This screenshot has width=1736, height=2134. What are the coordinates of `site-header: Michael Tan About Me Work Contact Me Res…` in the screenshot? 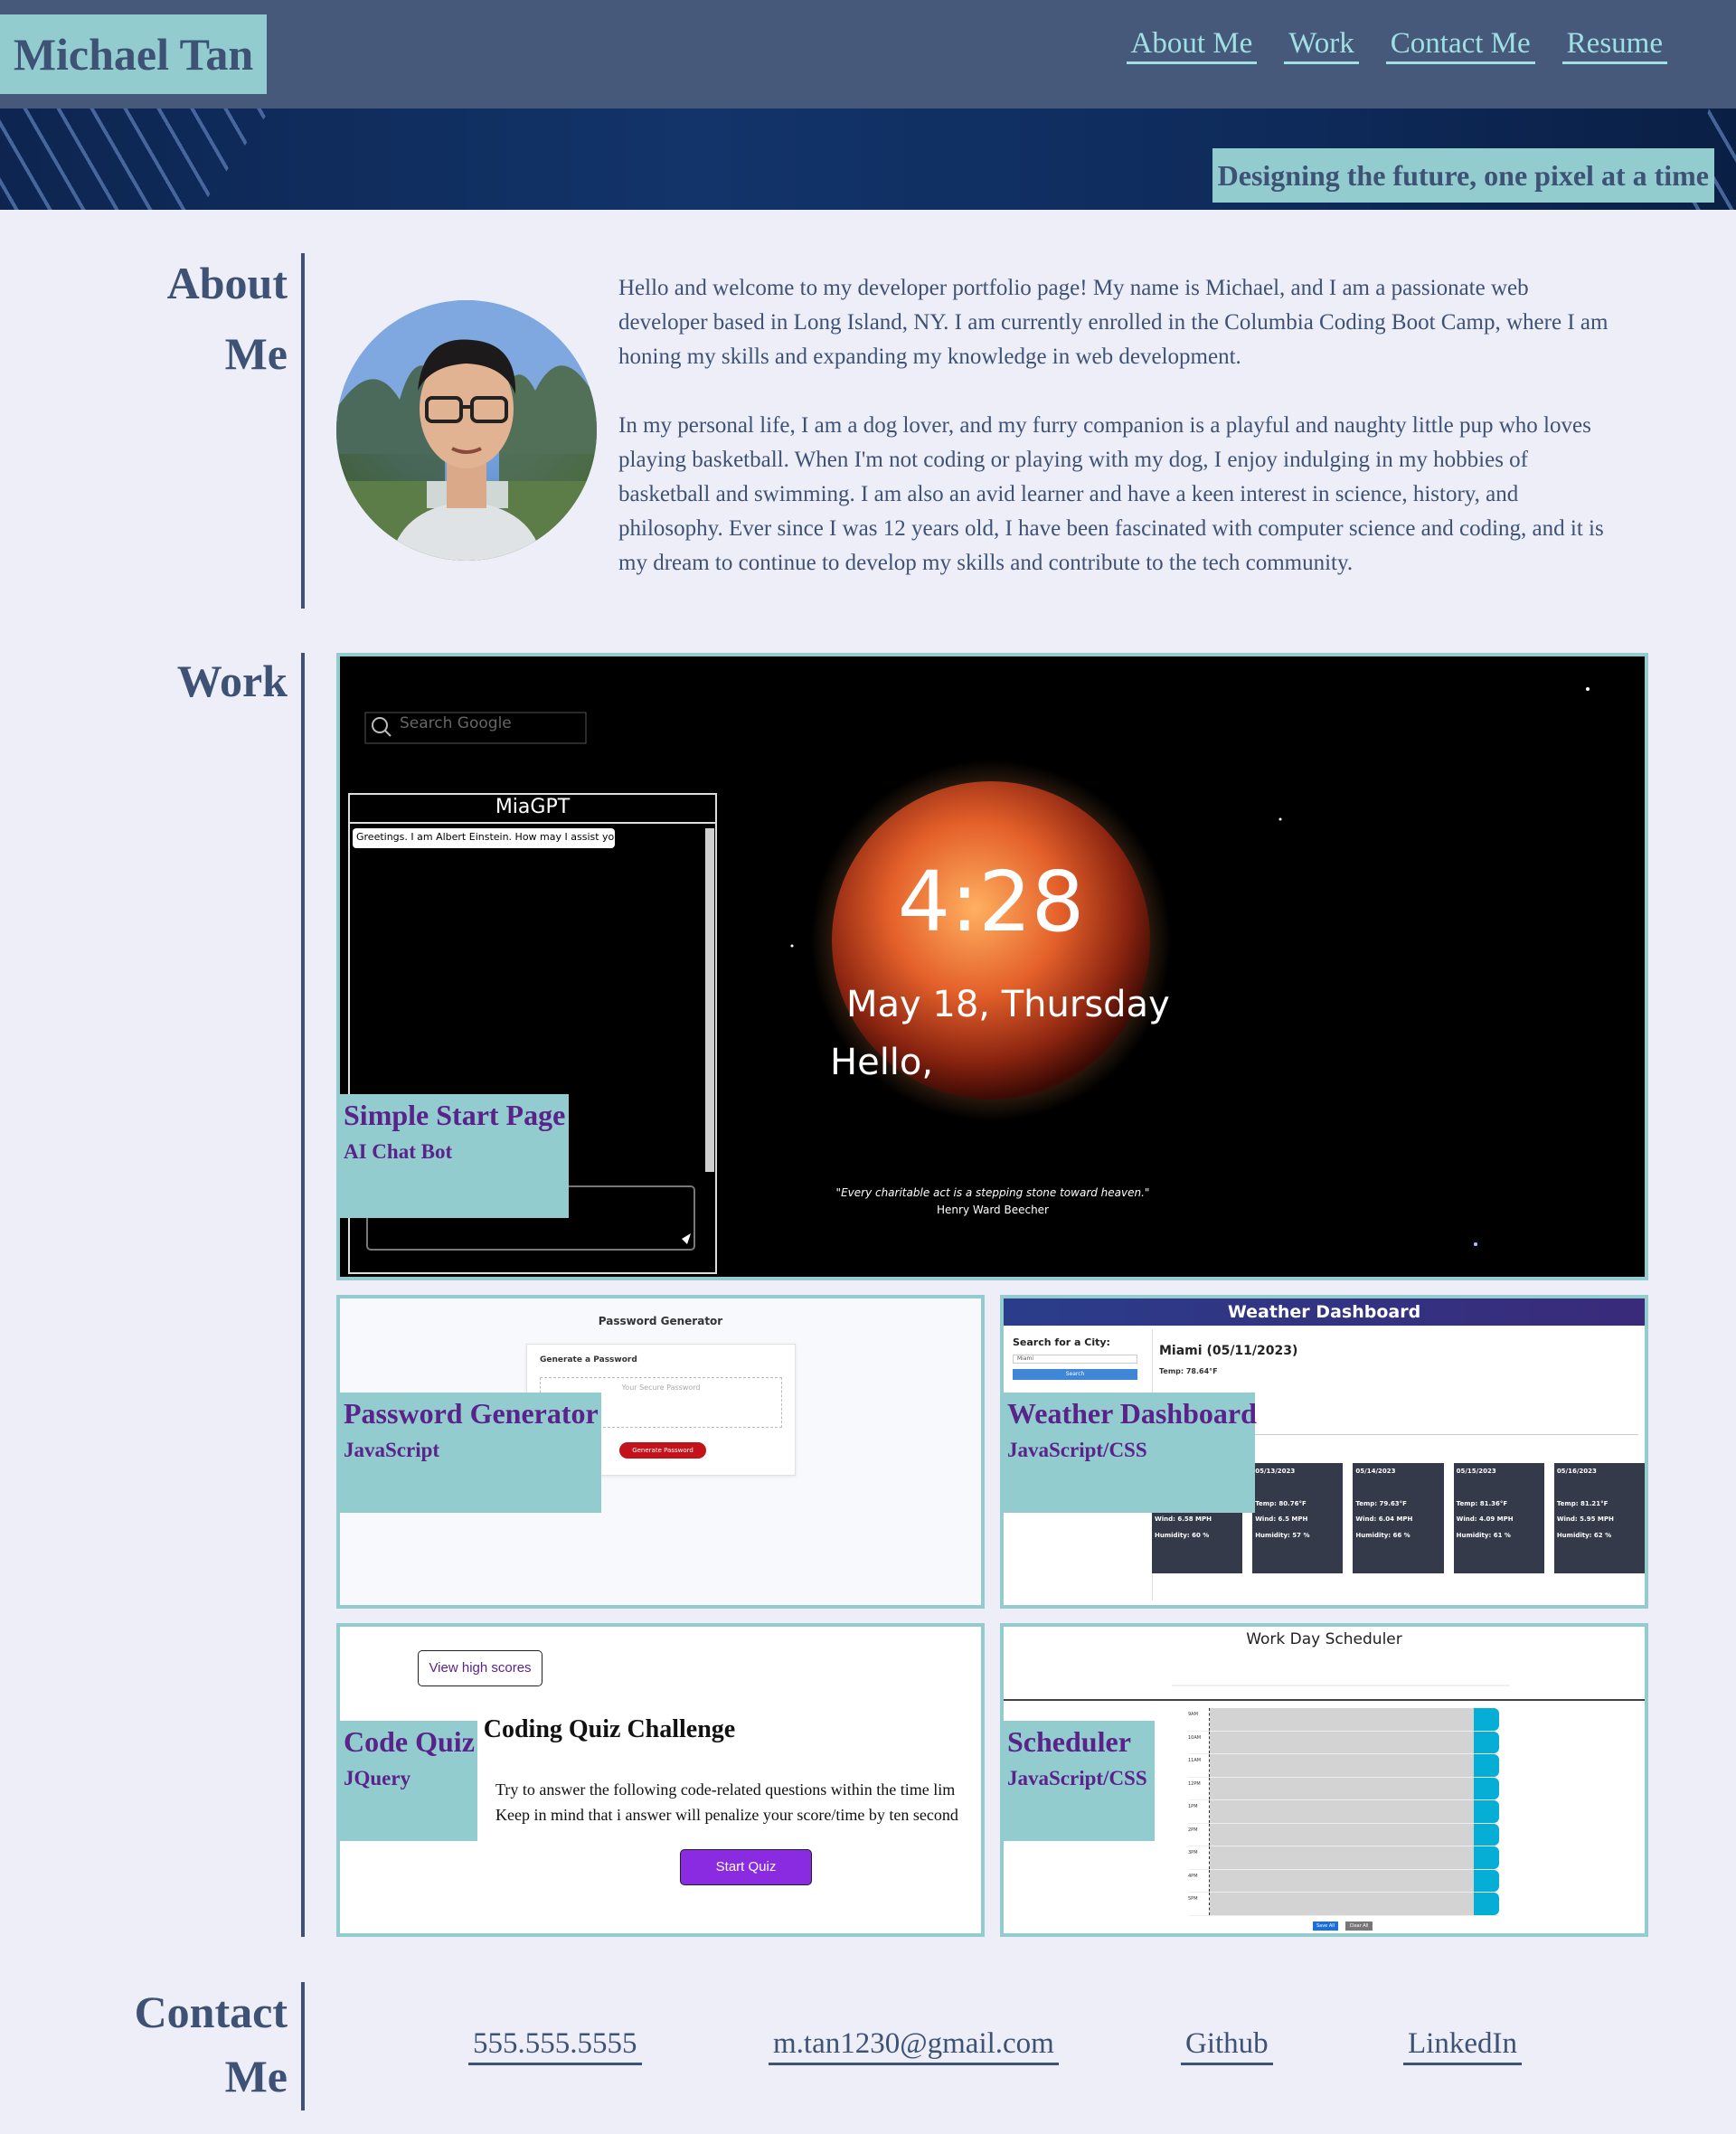 It's located at (868, 54).